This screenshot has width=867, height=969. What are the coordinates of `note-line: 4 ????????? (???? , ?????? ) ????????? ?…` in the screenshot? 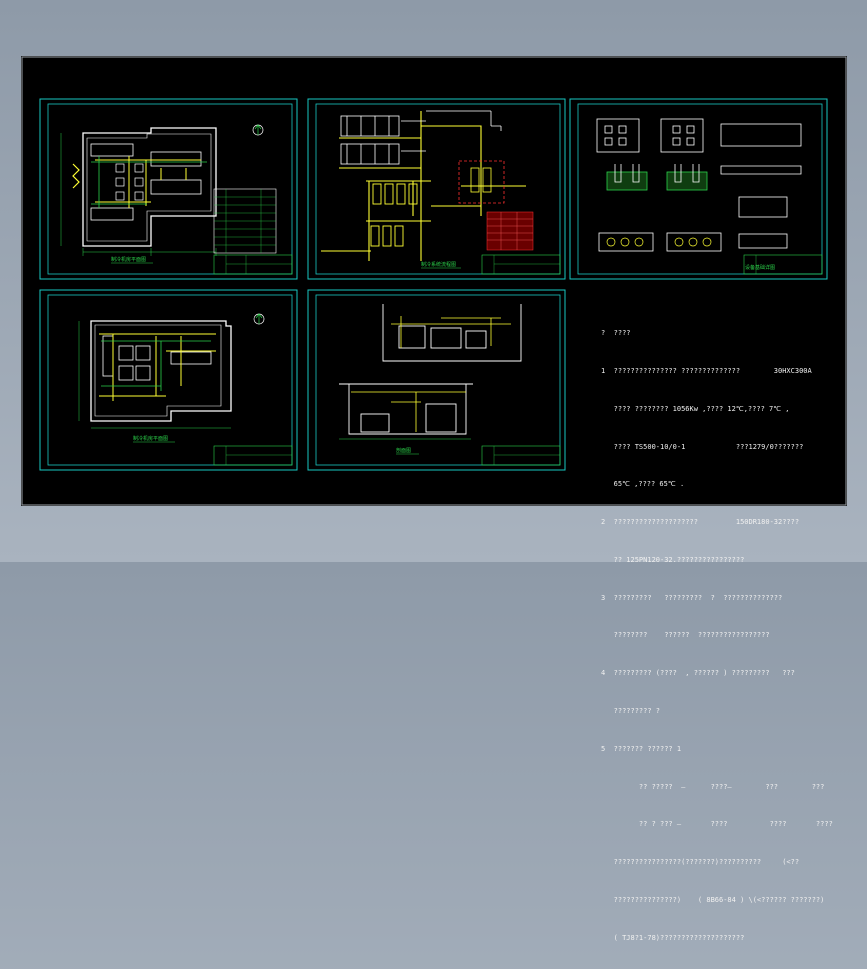 It's located at (698, 673).